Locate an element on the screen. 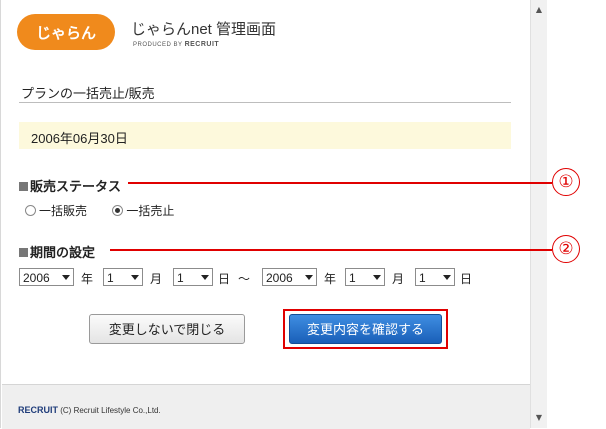 Image resolution: width=606 pixels, height=429 pixels. page-title: プランの一括売止/販売 is located at coordinates (88, 93).